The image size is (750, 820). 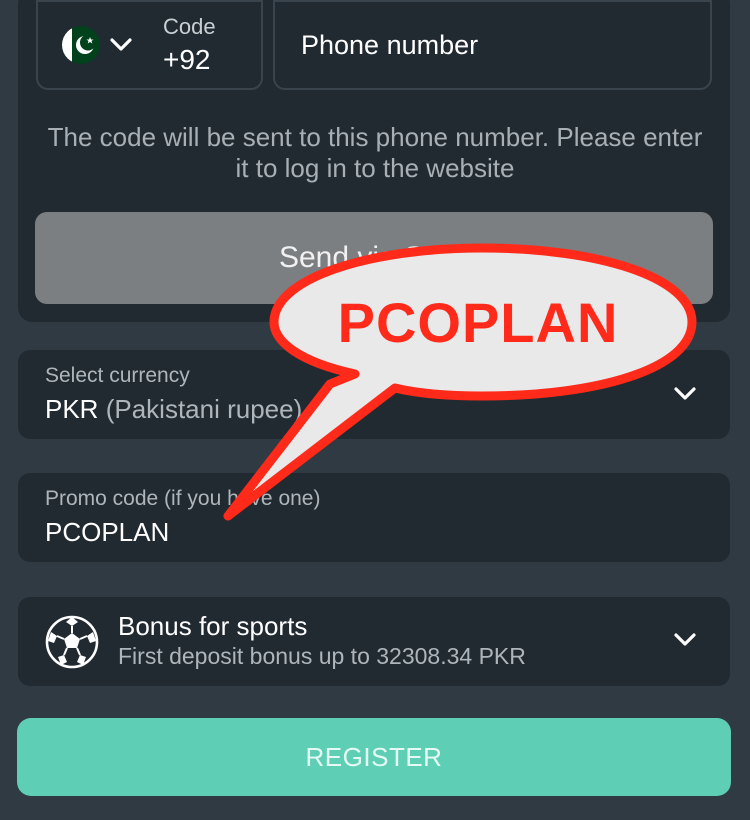 I want to click on currency-value: PKR (Pakistani rupee), so click(x=173, y=409).